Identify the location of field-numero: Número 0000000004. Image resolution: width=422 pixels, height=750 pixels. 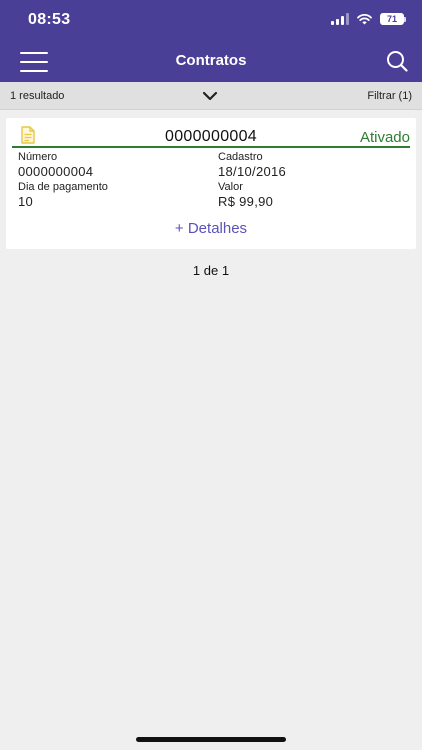
(55, 165).